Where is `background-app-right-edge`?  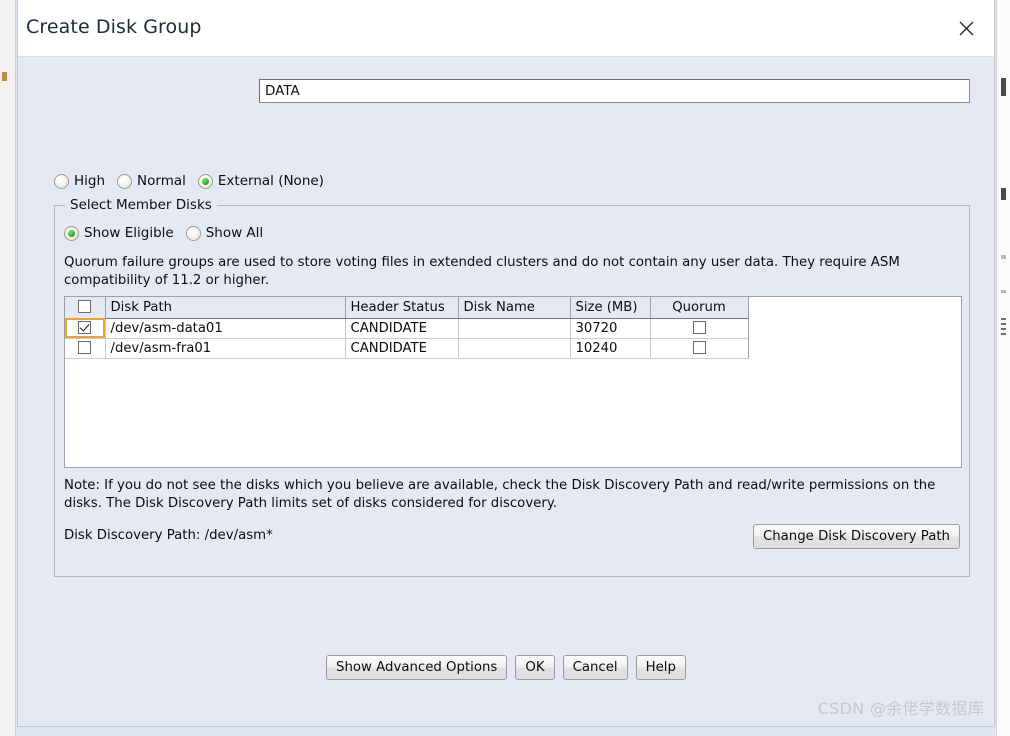
background-app-right-edge is located at coordinates (1003, 368).